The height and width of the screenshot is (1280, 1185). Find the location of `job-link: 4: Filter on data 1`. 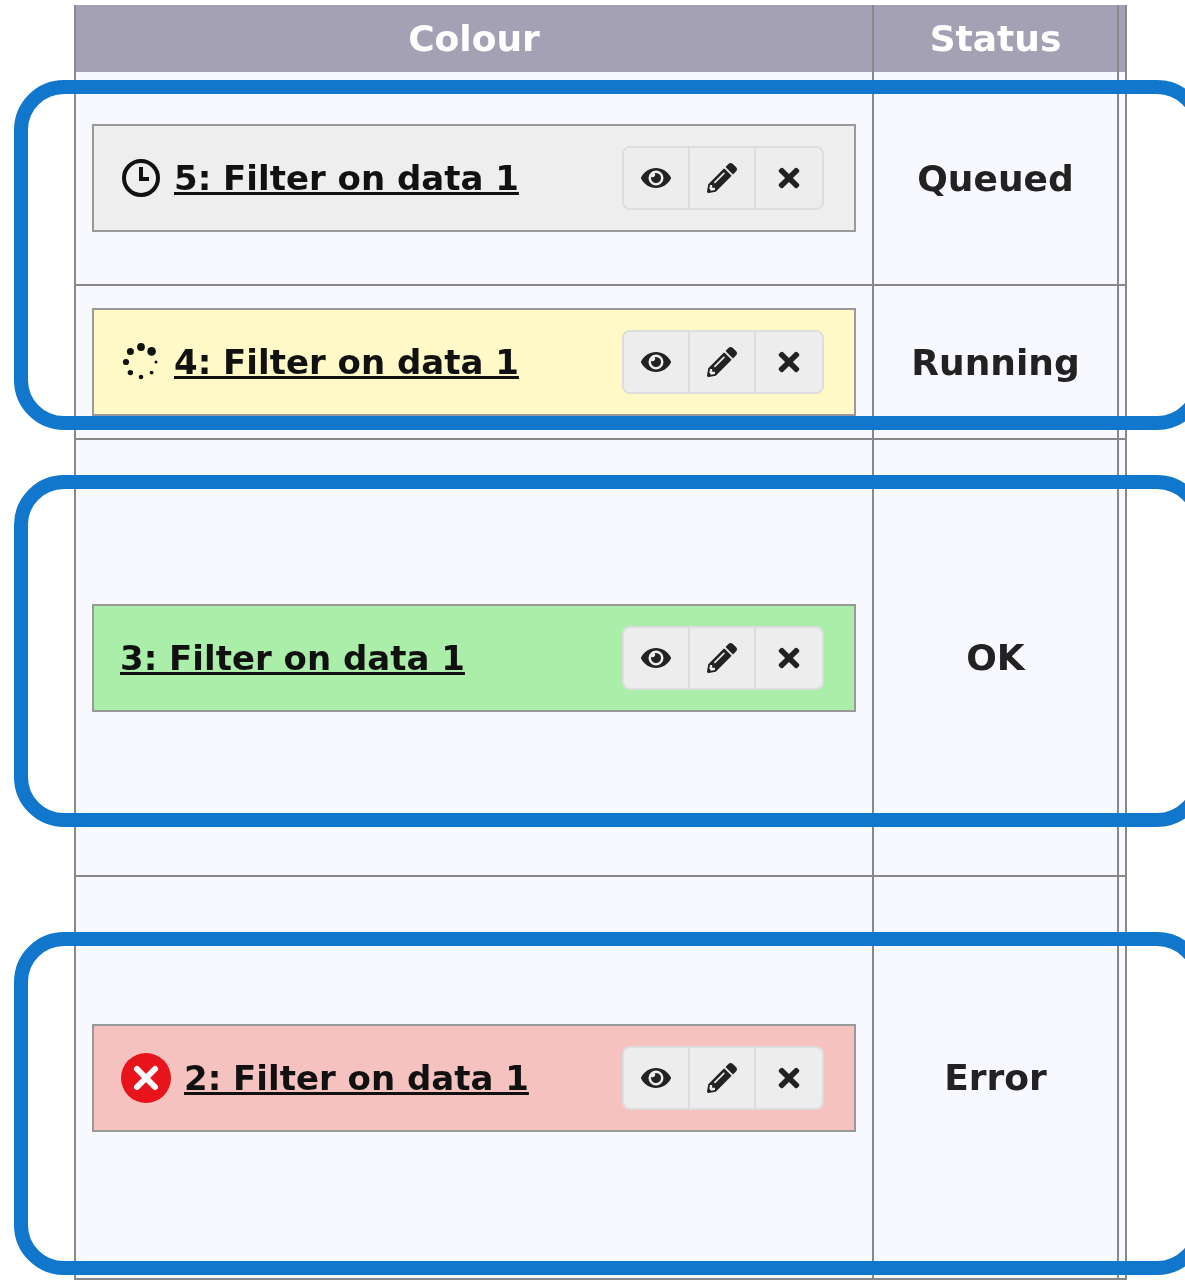

job-link: 4: Filter on data 1 is located at coordinates (346, 362).